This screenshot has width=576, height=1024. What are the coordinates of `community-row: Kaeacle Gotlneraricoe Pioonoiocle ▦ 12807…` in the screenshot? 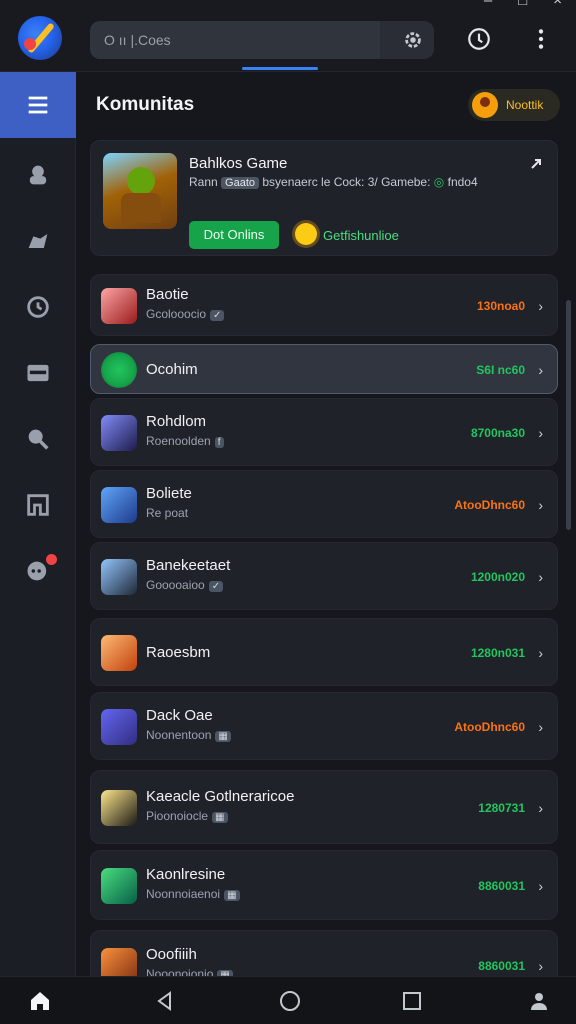 It's located at (324, 807).